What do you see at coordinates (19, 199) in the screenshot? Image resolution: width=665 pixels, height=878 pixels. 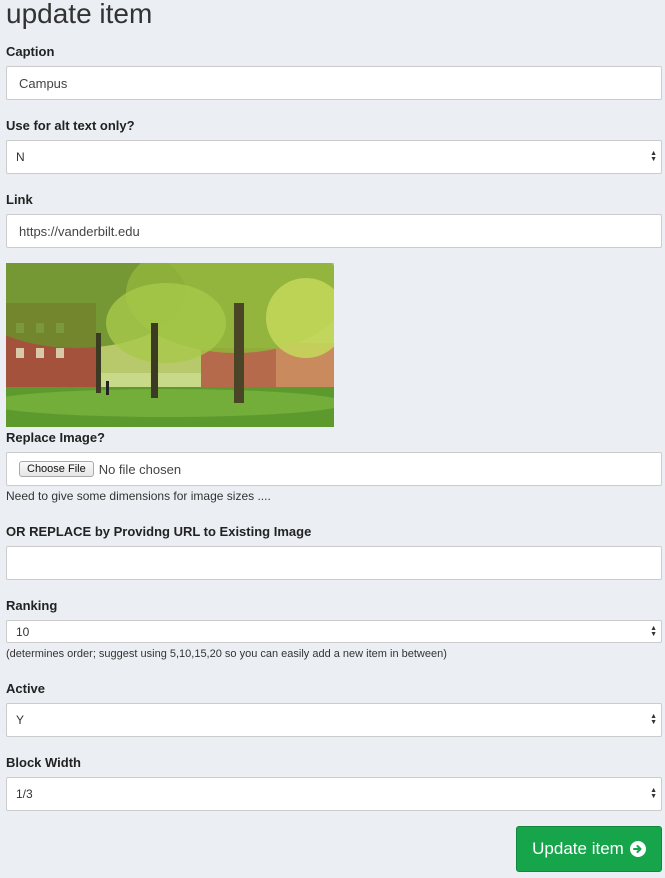 I see `link-label: Link` at bounding box center [19, 199].